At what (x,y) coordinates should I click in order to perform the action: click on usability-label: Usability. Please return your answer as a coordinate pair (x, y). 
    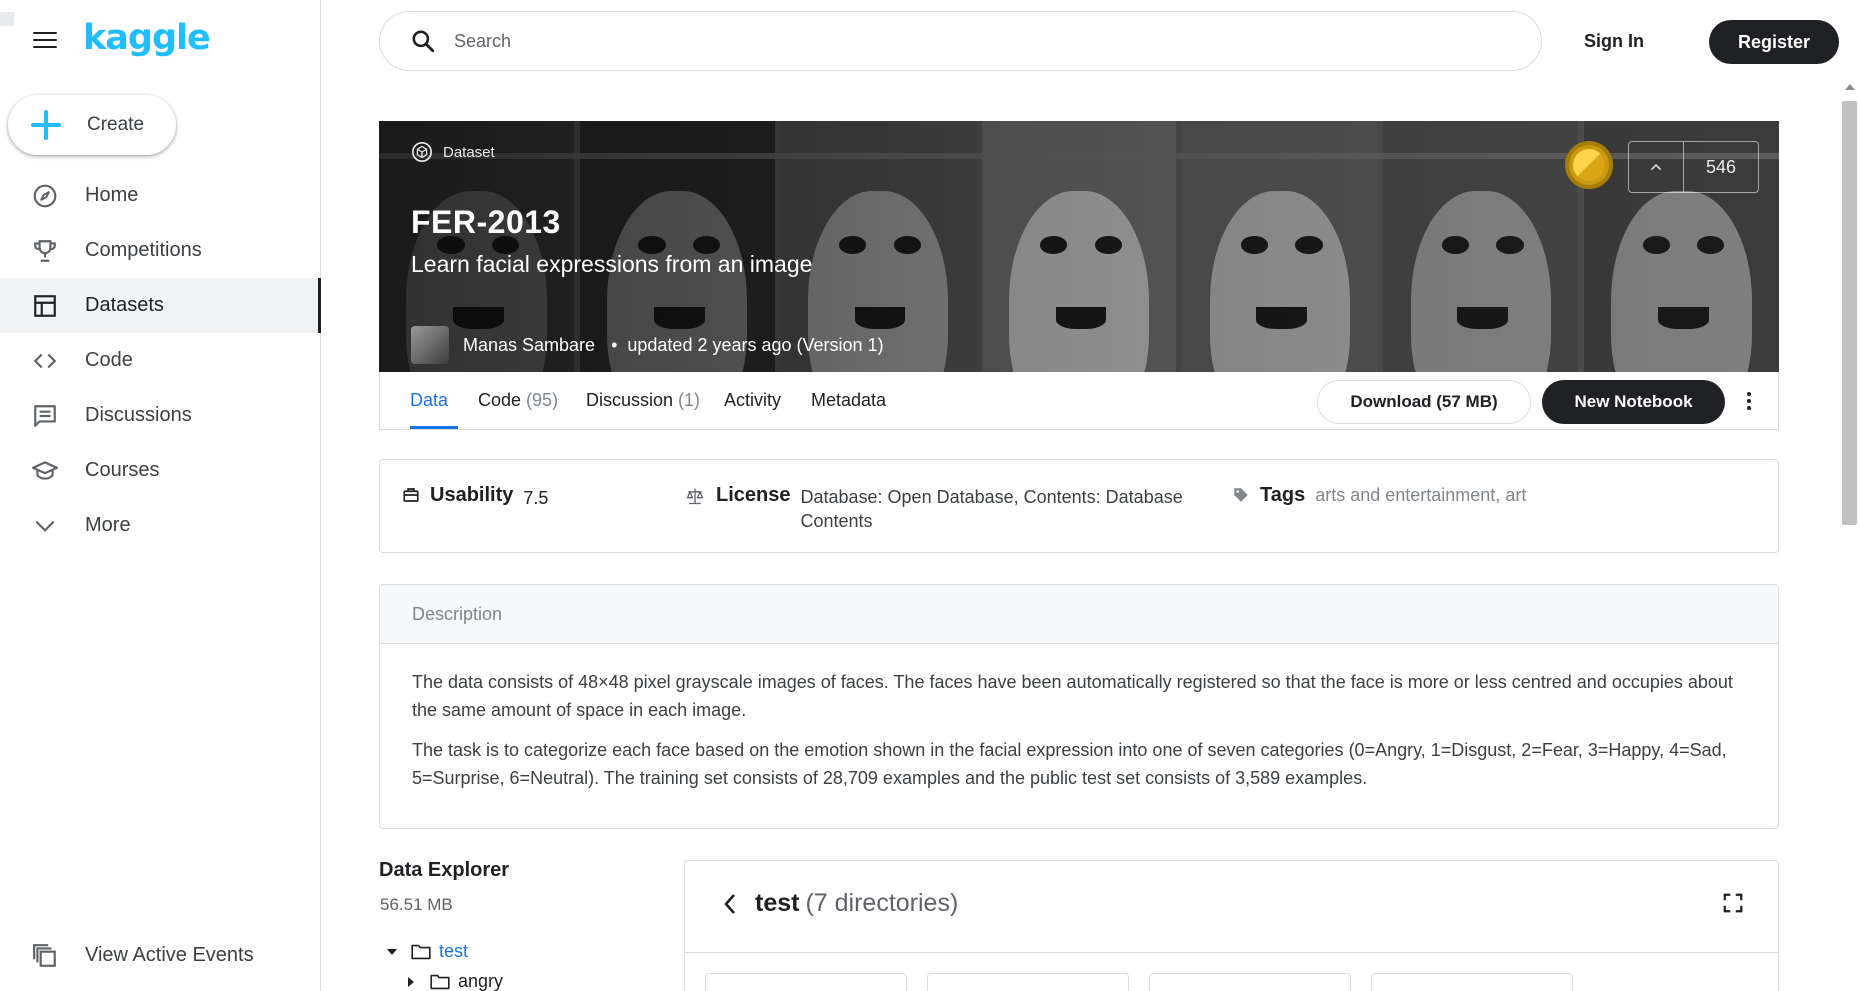
    Looking at the image, I should click on (472, 495).